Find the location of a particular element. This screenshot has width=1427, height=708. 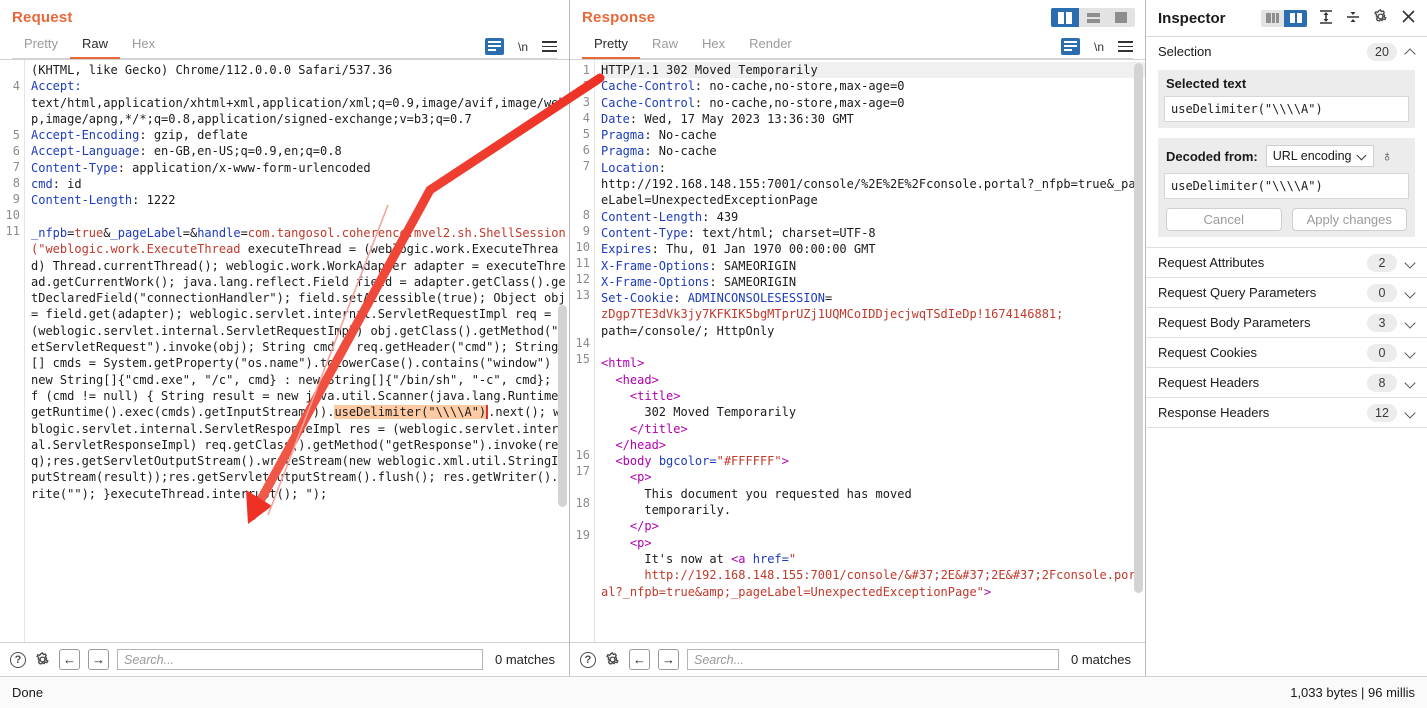

code-span: Expires is located at coordinates (626, 249).